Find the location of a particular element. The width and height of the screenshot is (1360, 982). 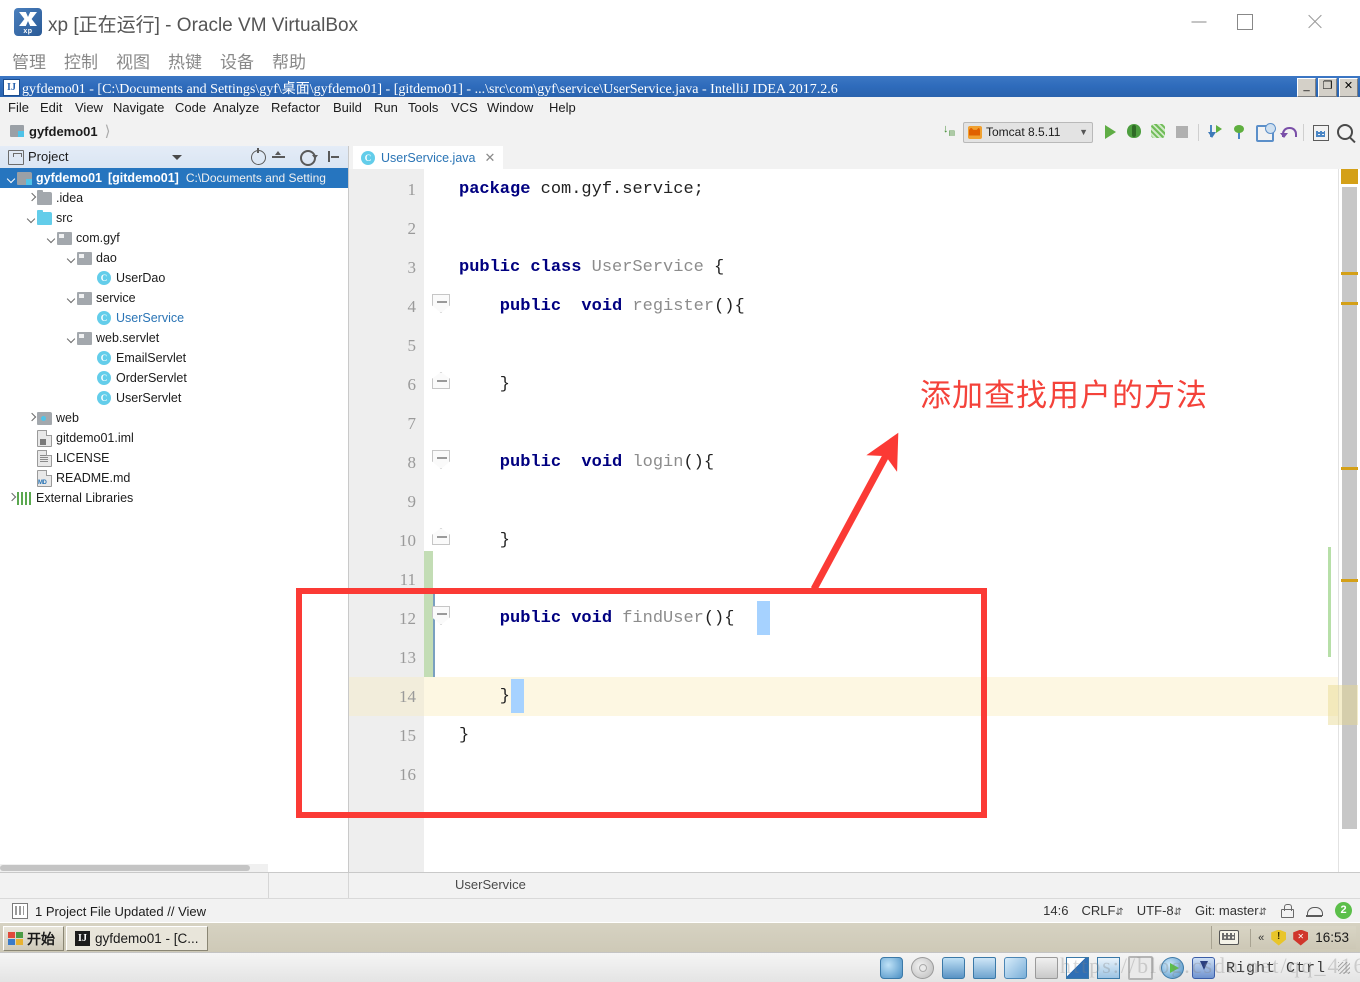

menu-view: View is located at coordinates (89, 107).